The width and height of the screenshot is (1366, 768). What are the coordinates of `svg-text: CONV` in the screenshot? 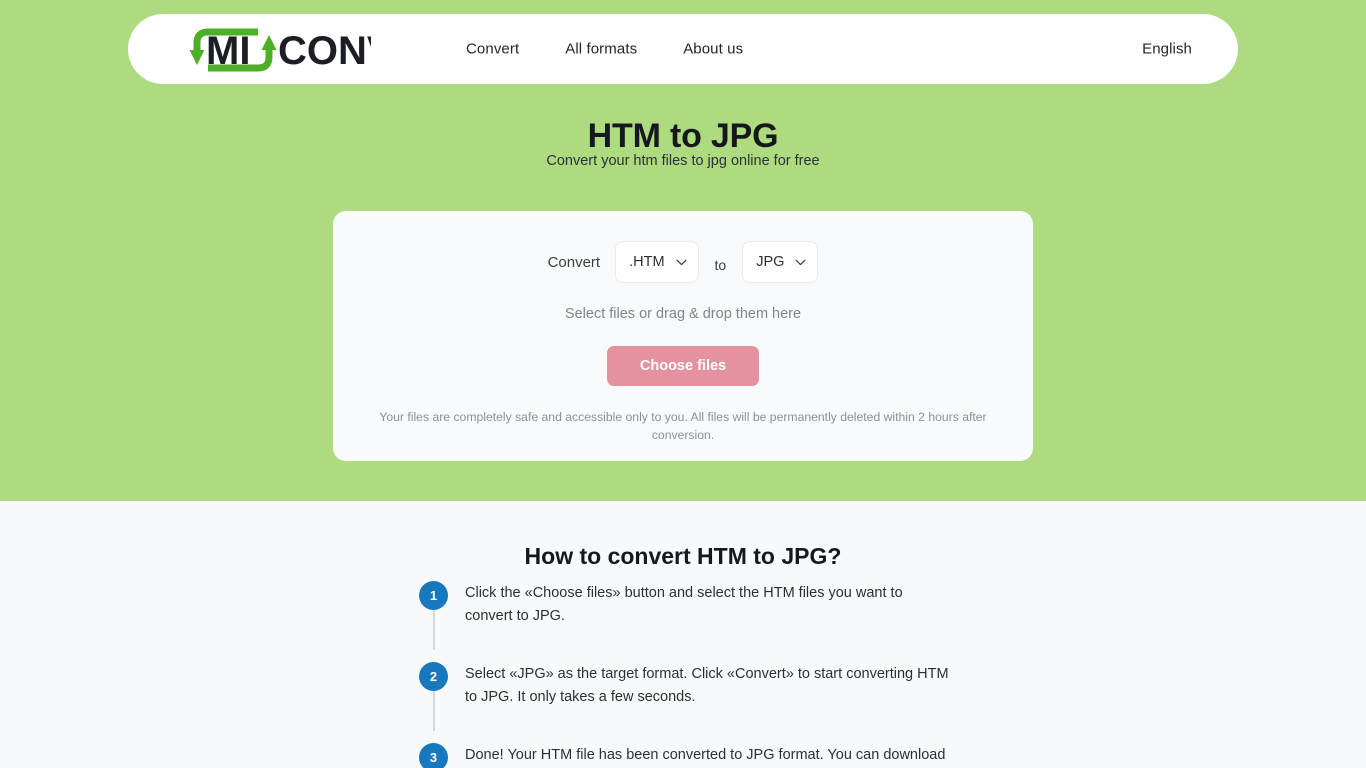 It's located at (324, 51).